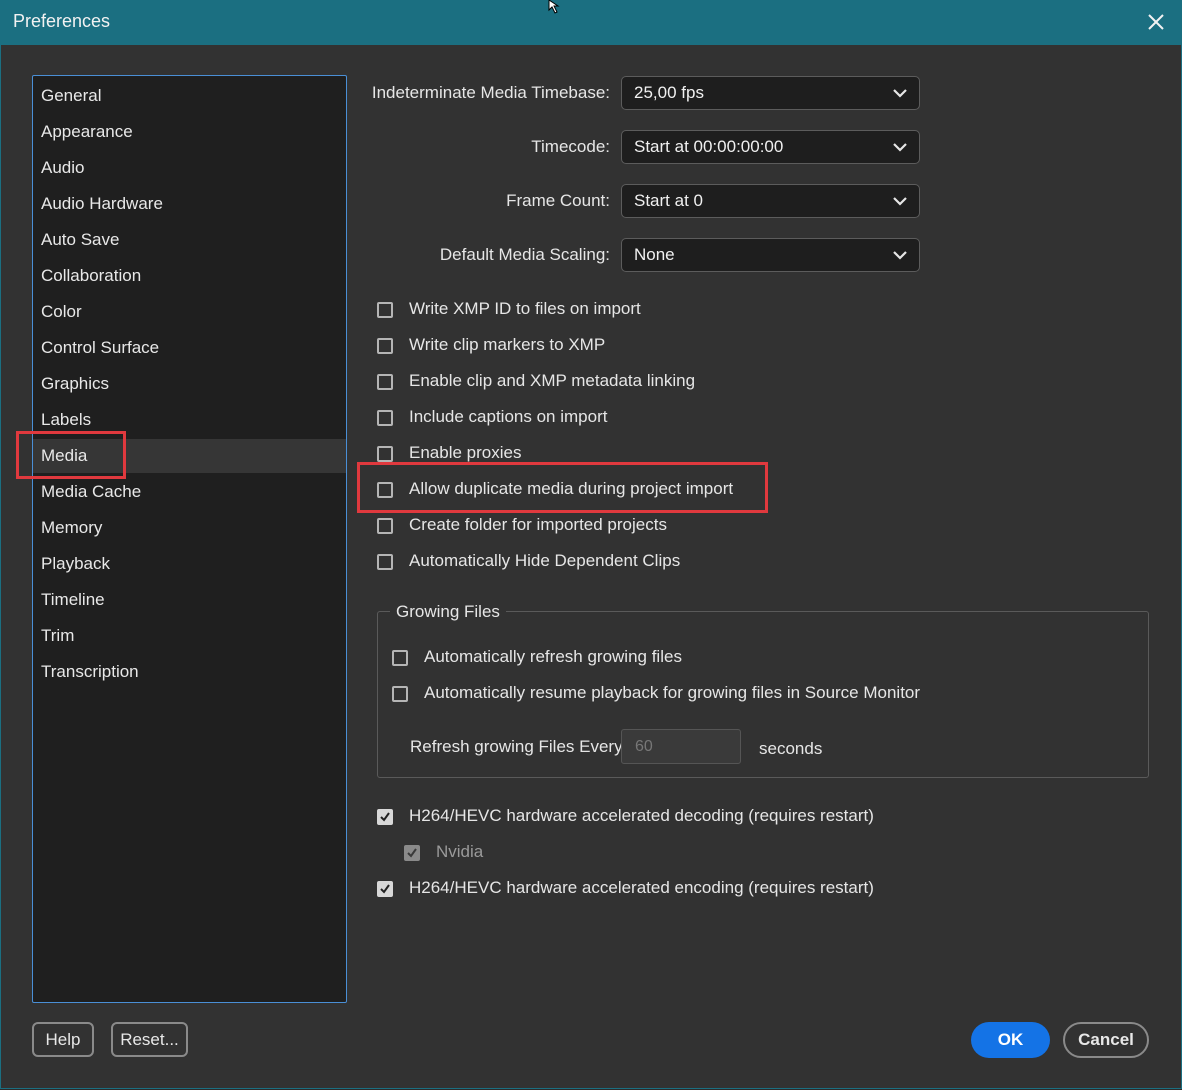 The image size is (1182, 1090). What do you see at coordinates (189, 168) in the screenshot?
I see `sidebar-item-audio: Audio` at bounding box center [189, 168].